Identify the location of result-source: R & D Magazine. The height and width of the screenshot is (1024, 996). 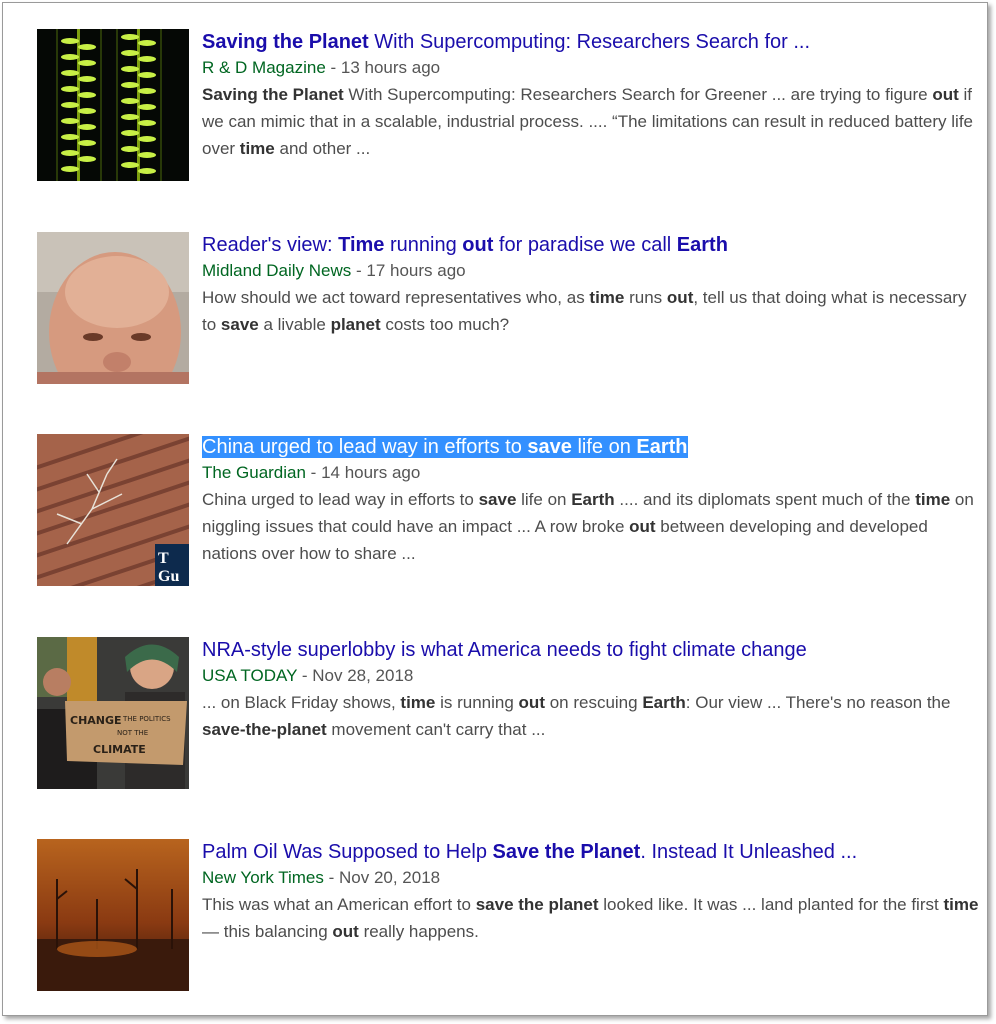
(264, 67).